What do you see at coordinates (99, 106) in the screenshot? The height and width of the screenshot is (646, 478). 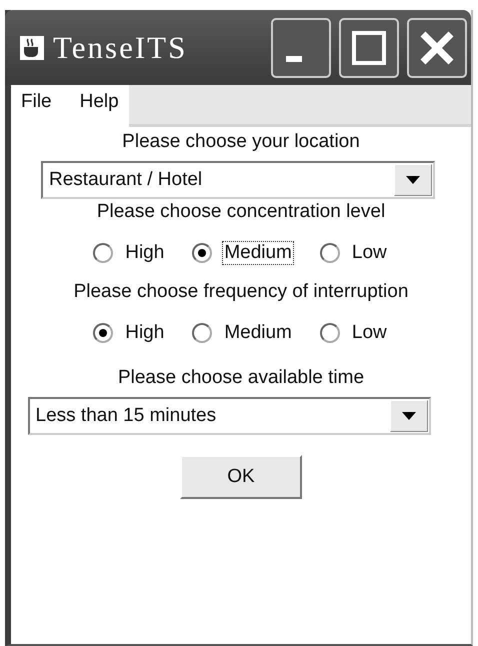 I see `menu-item: Help` at bounding box center [99, 106].